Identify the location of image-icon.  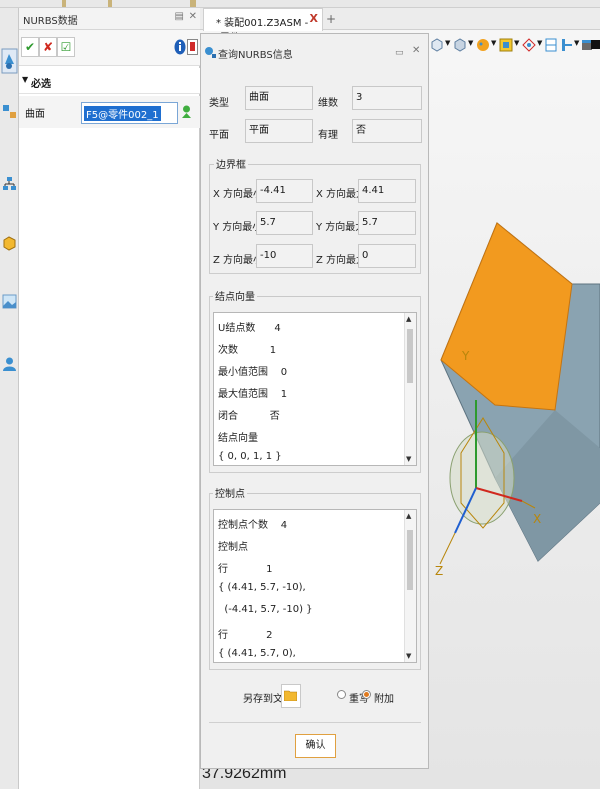
(9, 301).